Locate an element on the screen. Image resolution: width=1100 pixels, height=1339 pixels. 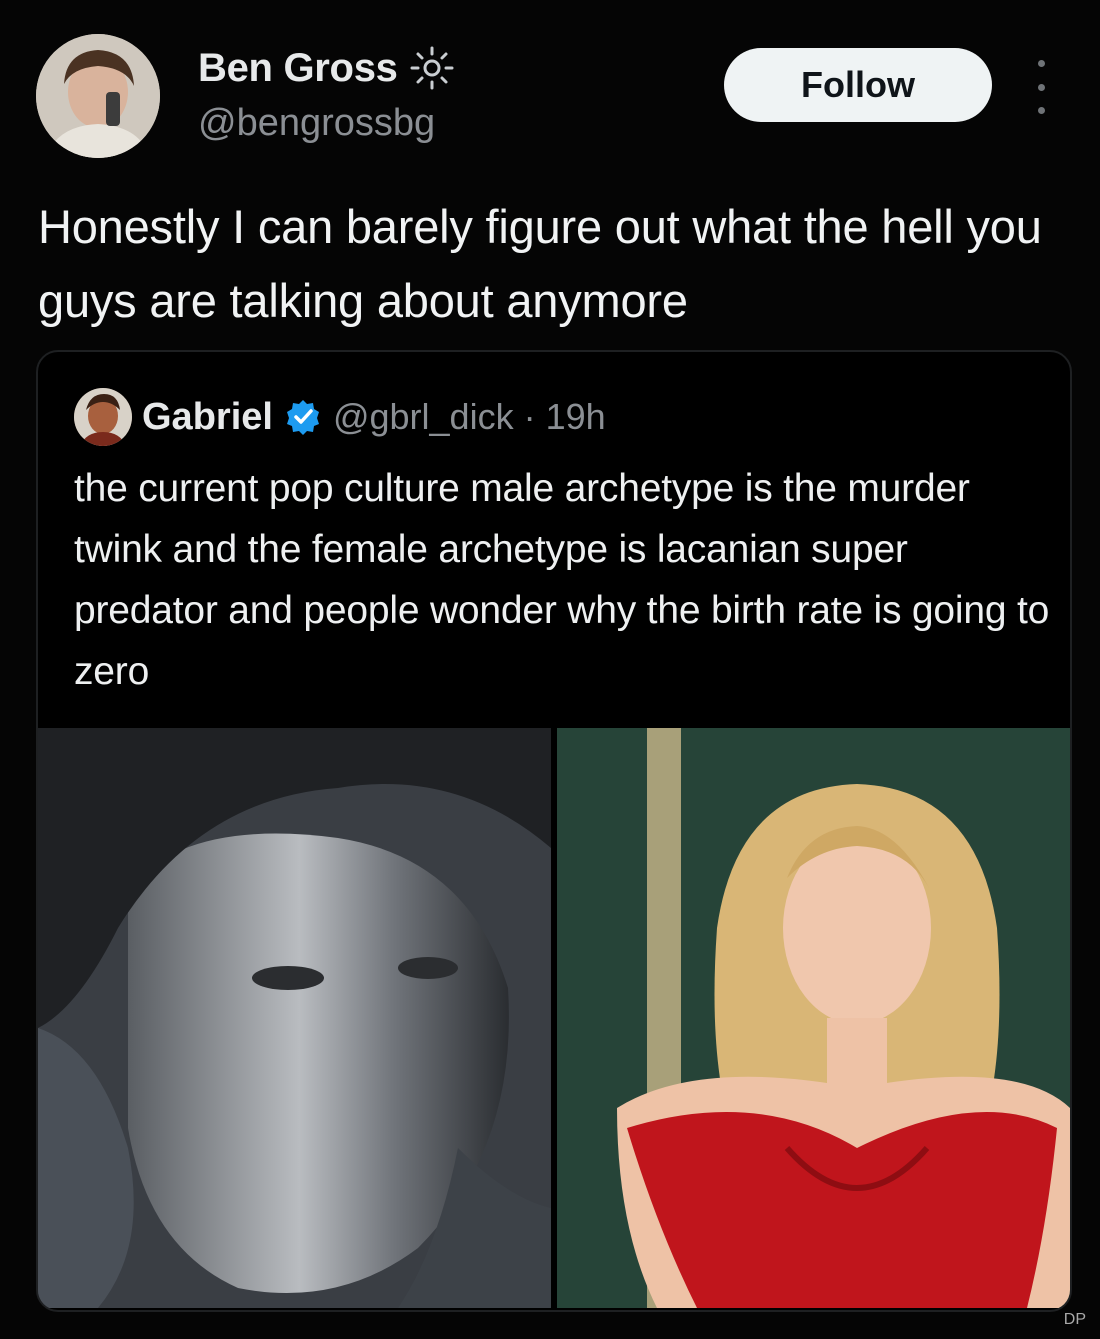
author-name-row: Ben Gross is located at coordinates (327, 68).